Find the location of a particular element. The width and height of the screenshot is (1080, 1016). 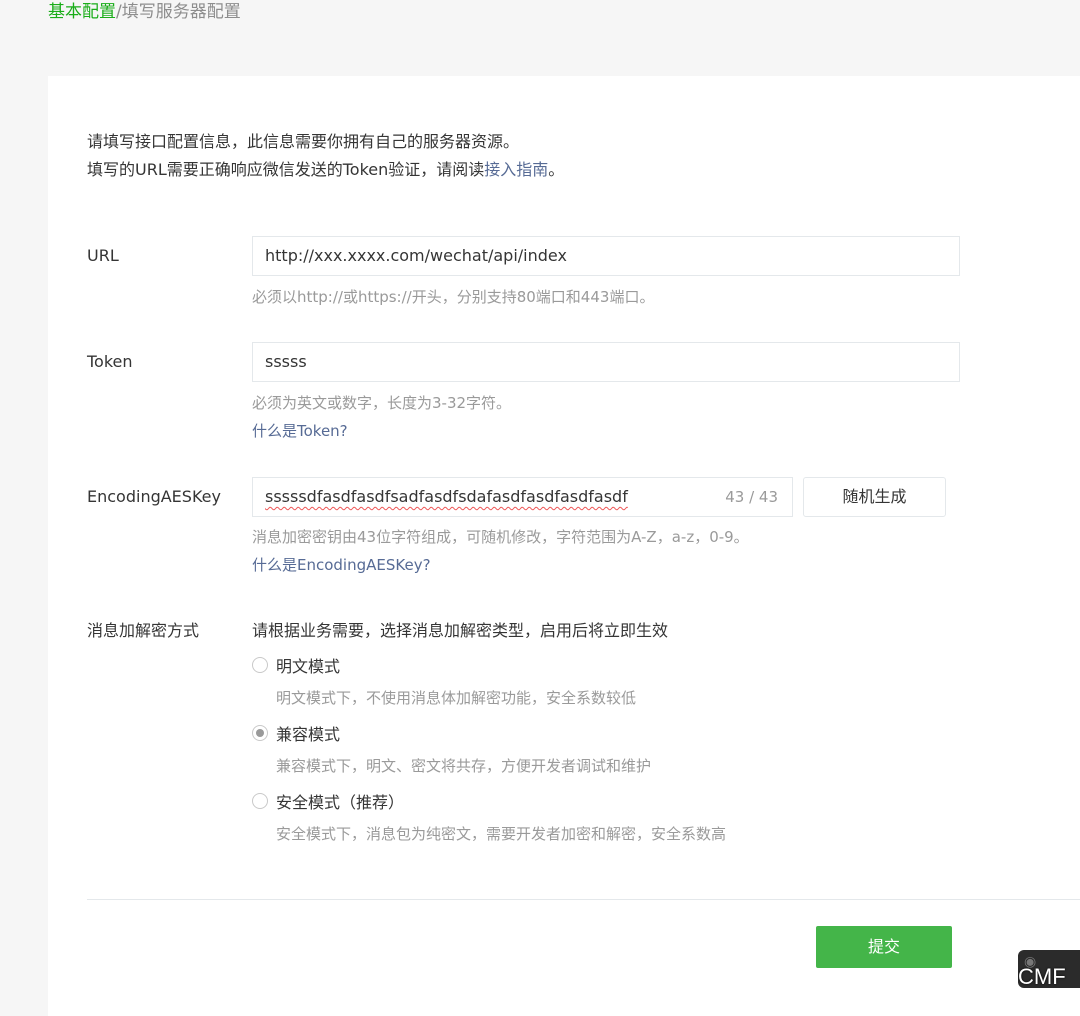

aes-key-label: EncodingAESKey is located at coordinates (154, 496).